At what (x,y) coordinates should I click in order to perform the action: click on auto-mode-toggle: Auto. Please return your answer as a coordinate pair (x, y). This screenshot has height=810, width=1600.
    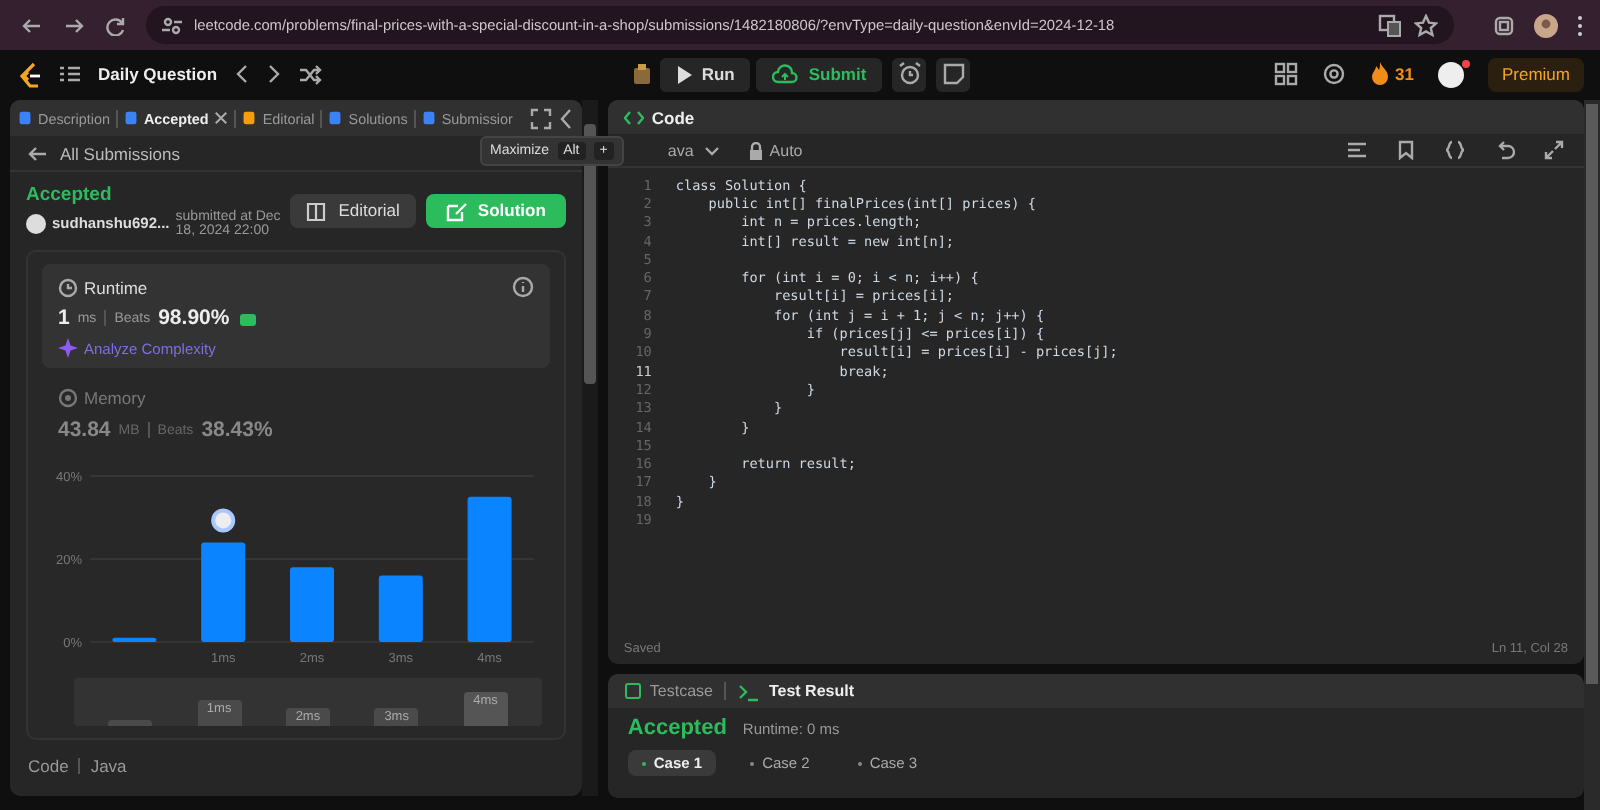
    Looking at the image, I should click on (773, 150).